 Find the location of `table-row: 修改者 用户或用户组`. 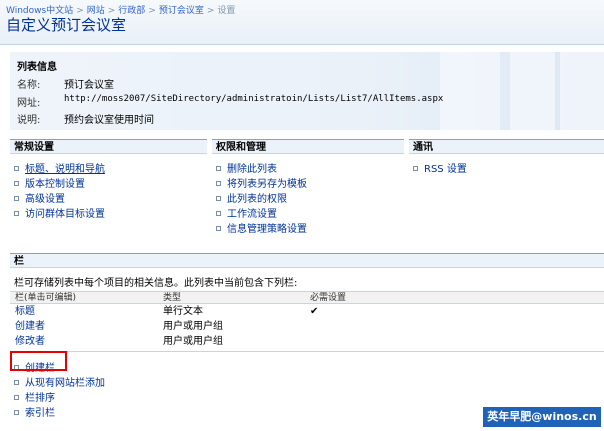

table-row: 修改者 用户或用户组 is located at coordinates (307, 342).